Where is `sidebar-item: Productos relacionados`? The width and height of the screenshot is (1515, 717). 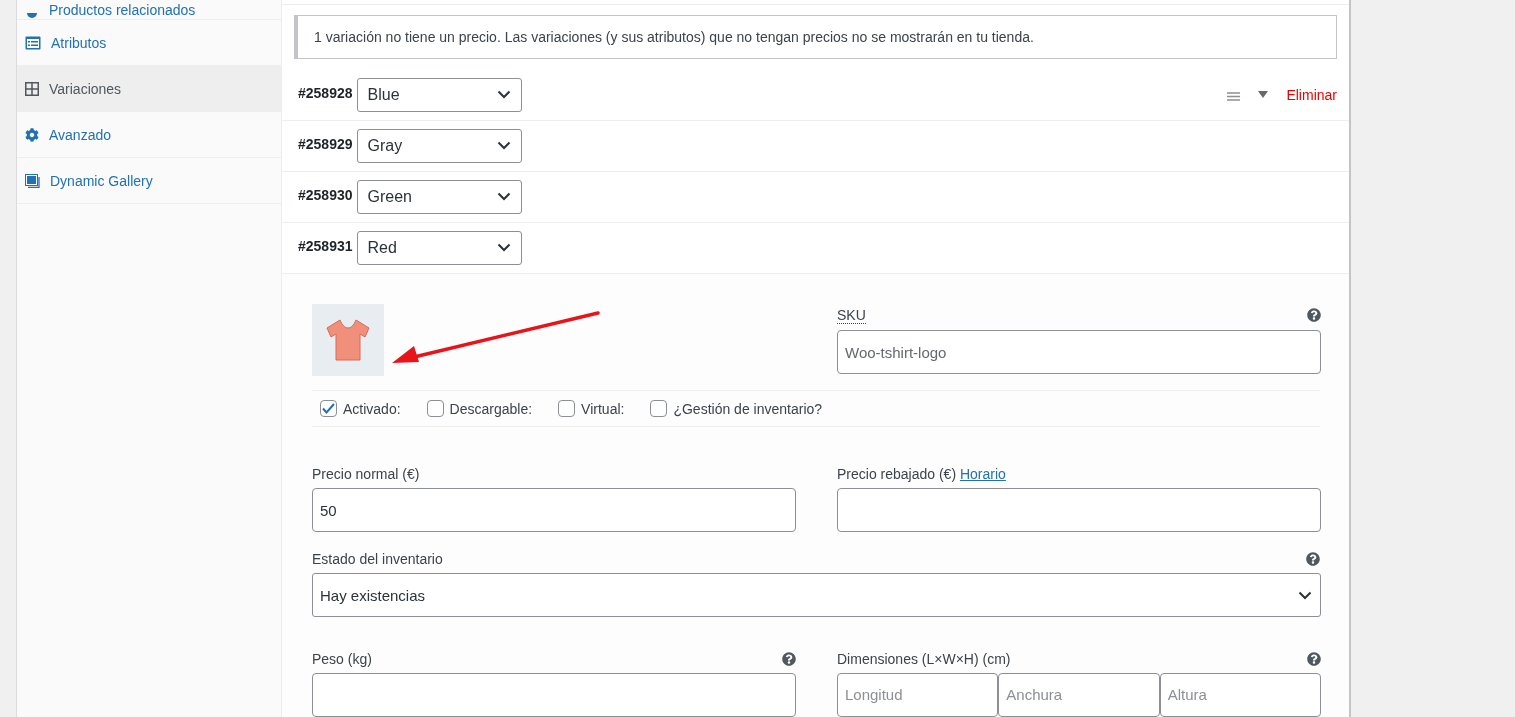
sidebar-item: Productos relacionados is located at coordinates (149, 10).